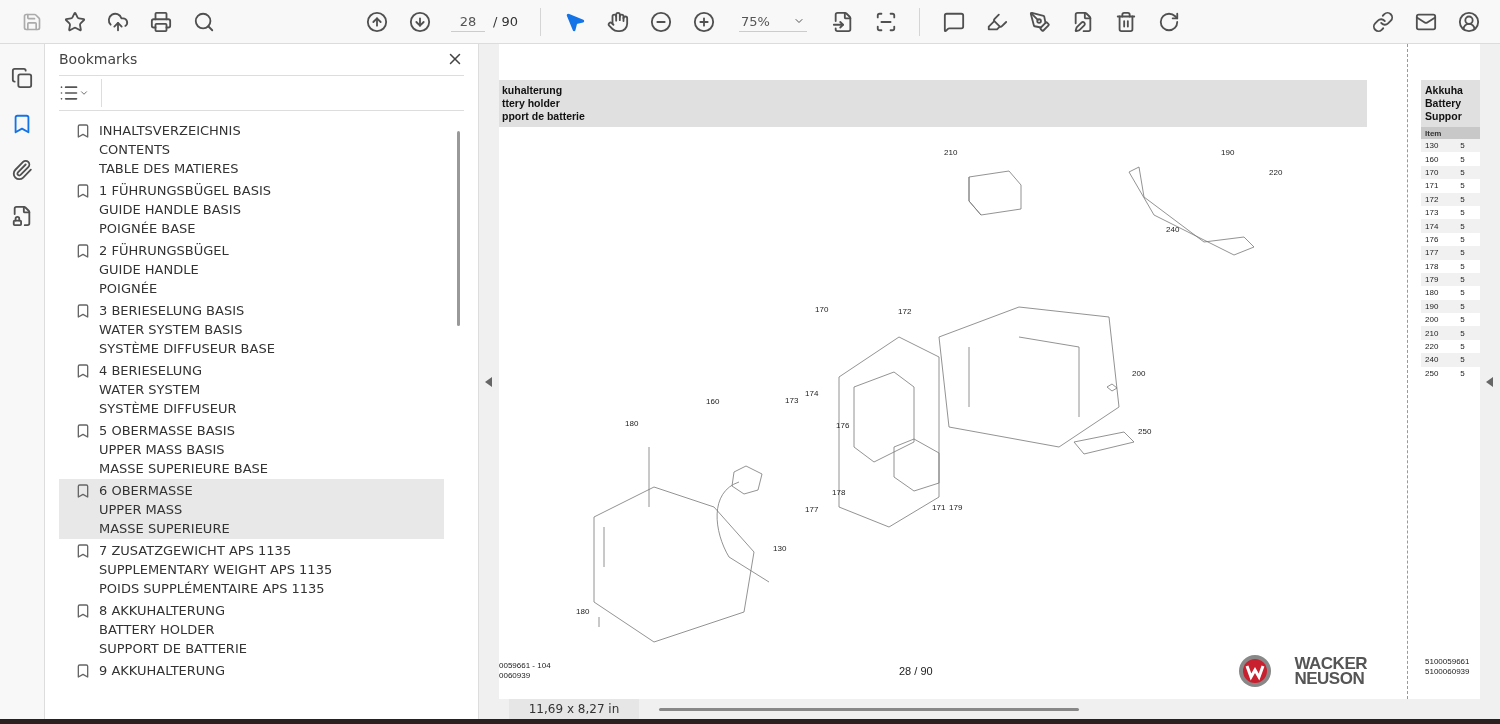 The height and width of the screenshot is (724, 1500). I want to click on table-cell: 220, so click(1432, 347).